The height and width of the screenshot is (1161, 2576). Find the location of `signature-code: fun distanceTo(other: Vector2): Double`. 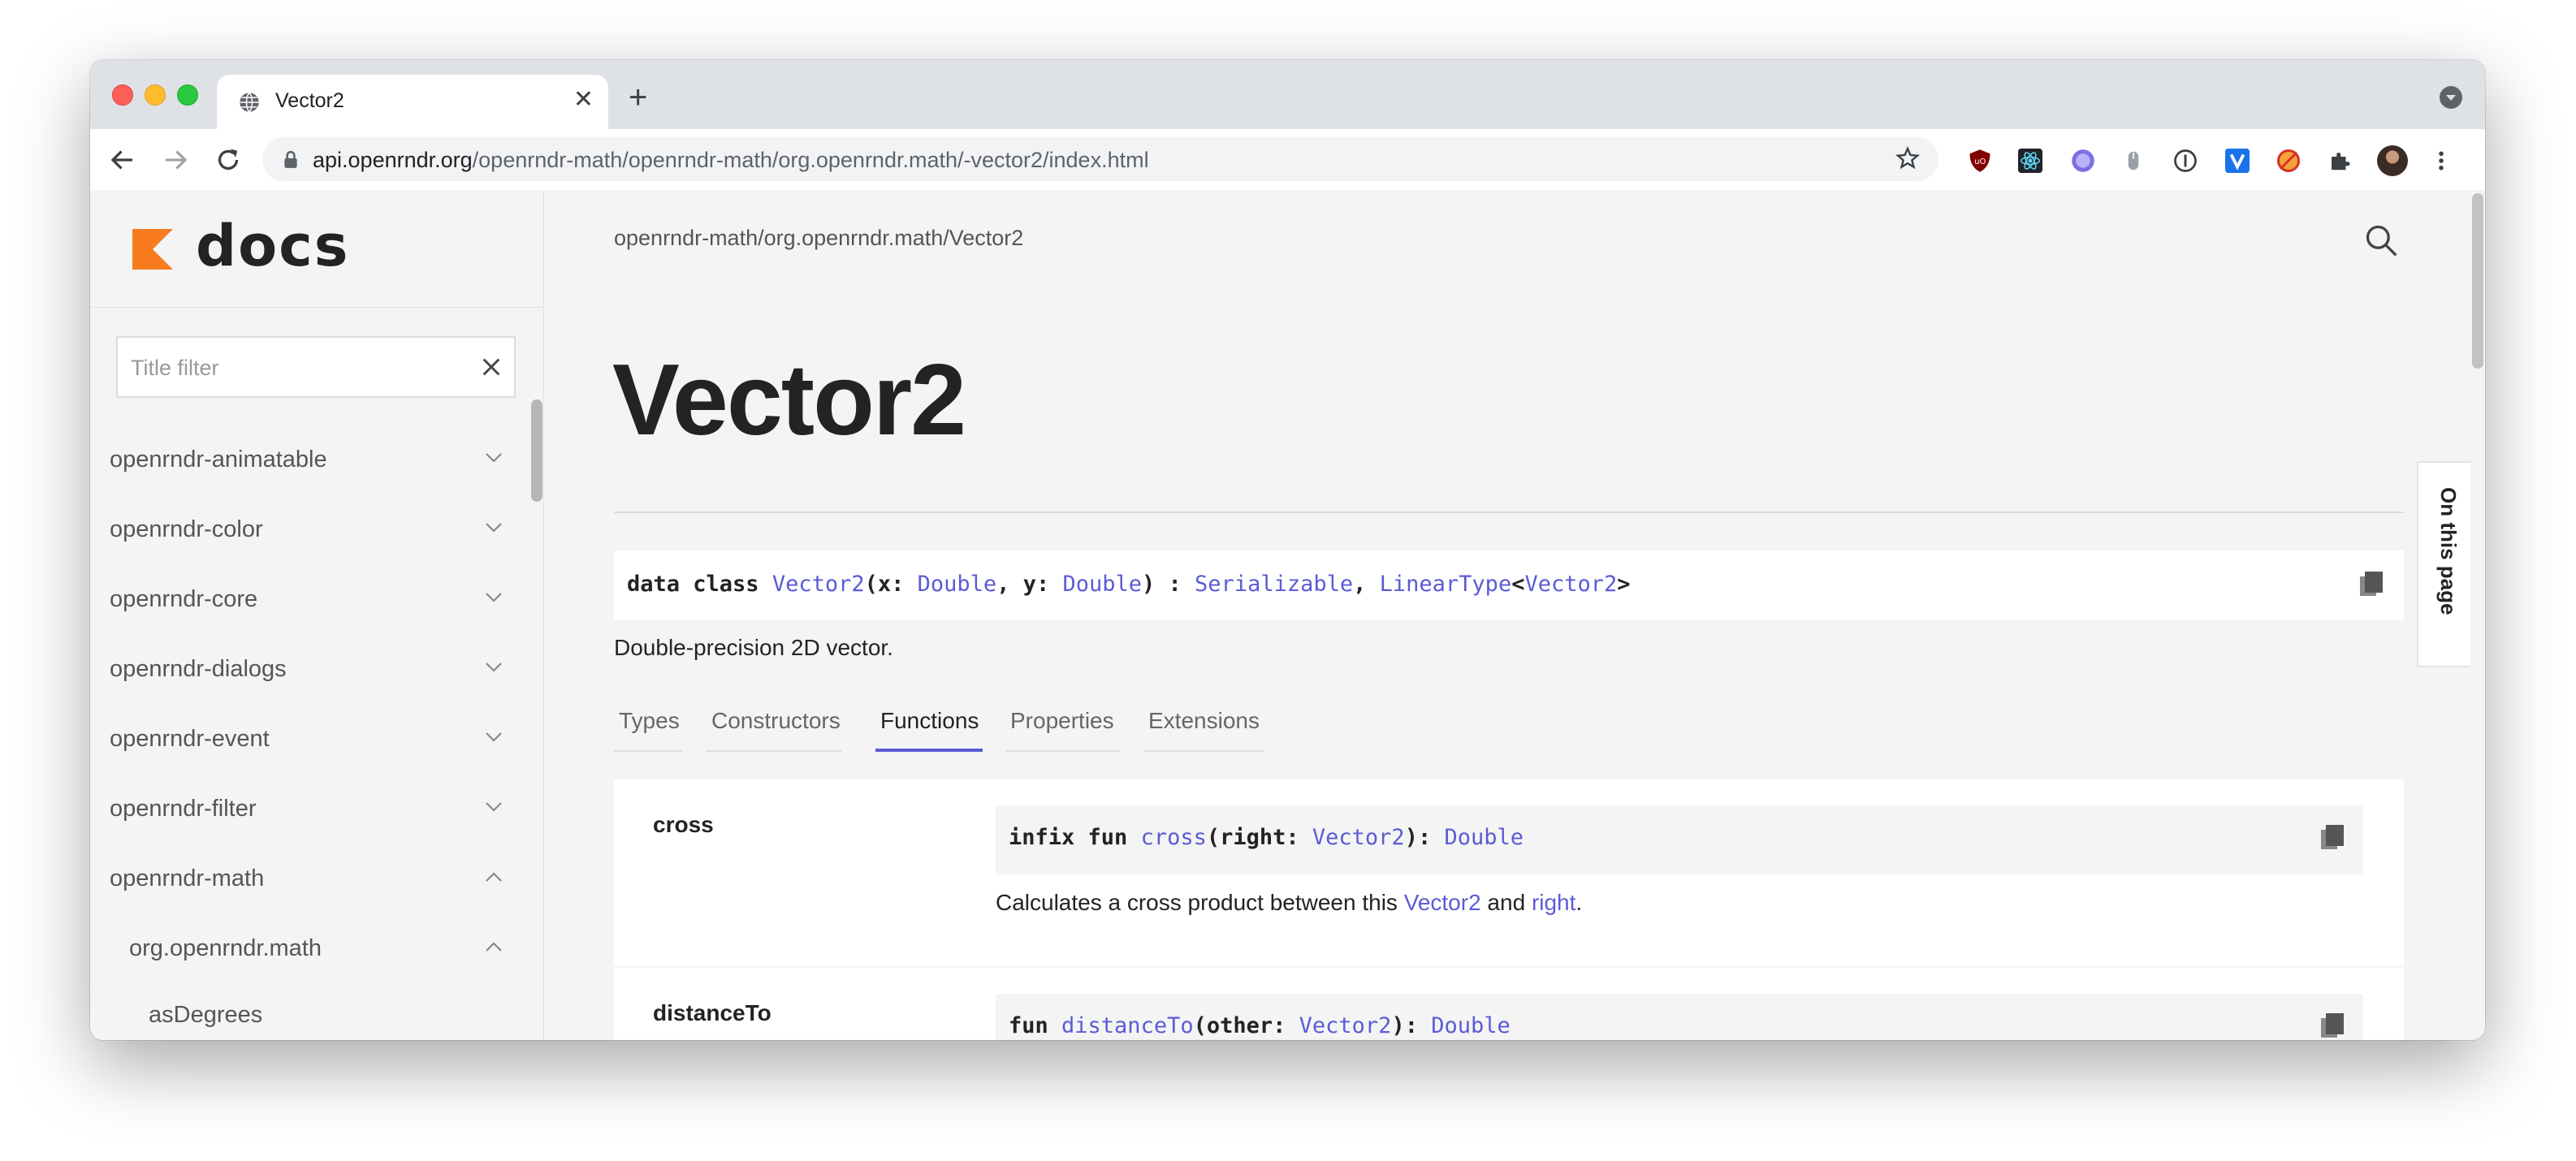

signature-code: fun distanceTo(other: Vector2): Double is located at coordinates (1260, 1025).